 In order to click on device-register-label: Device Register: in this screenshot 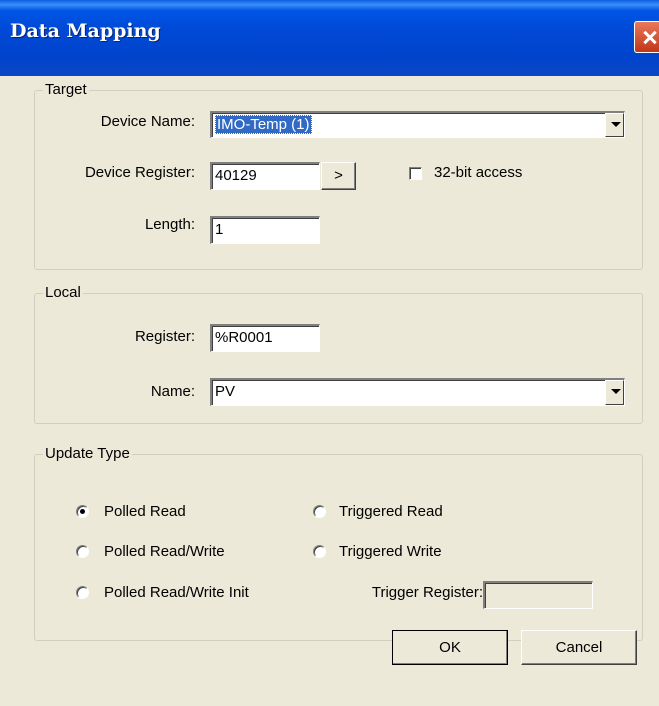, I will do `click(139, 172)`.